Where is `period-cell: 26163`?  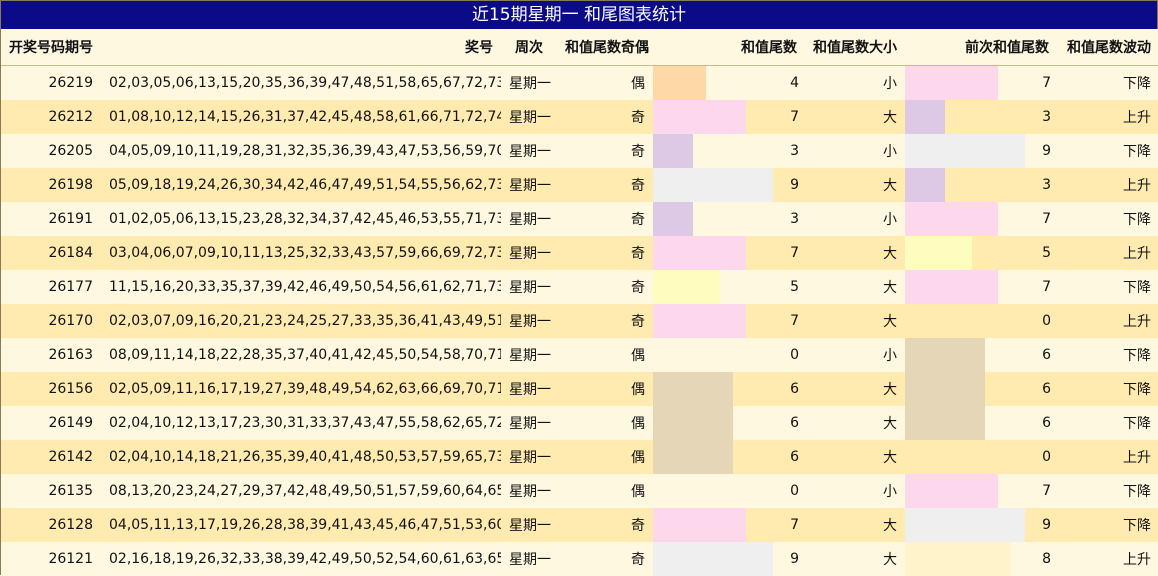
period-cell: 26163 is located at coordinates (51, 355).